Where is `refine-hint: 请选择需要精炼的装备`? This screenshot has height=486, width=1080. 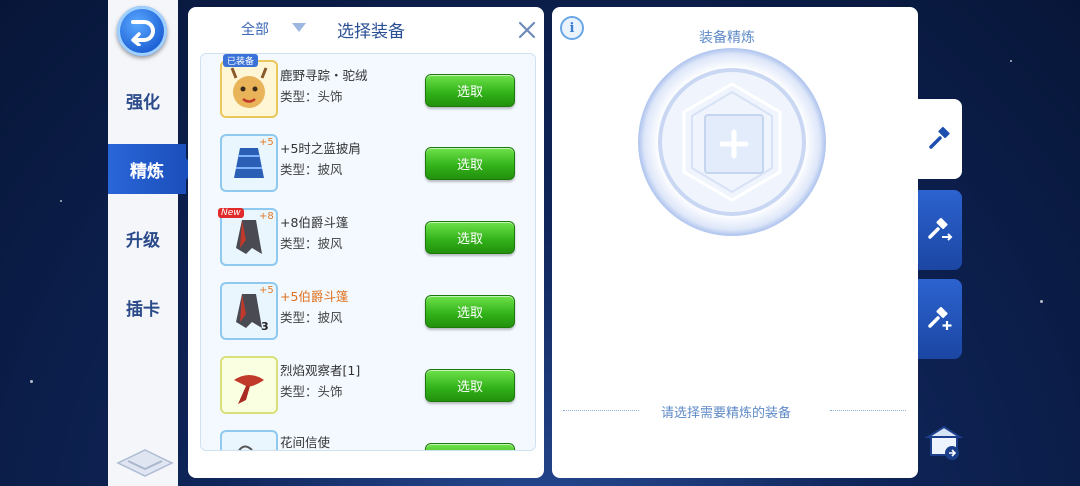 refine-hint: 请选择需要精炼的装备 is located at coordinates (726, 413).